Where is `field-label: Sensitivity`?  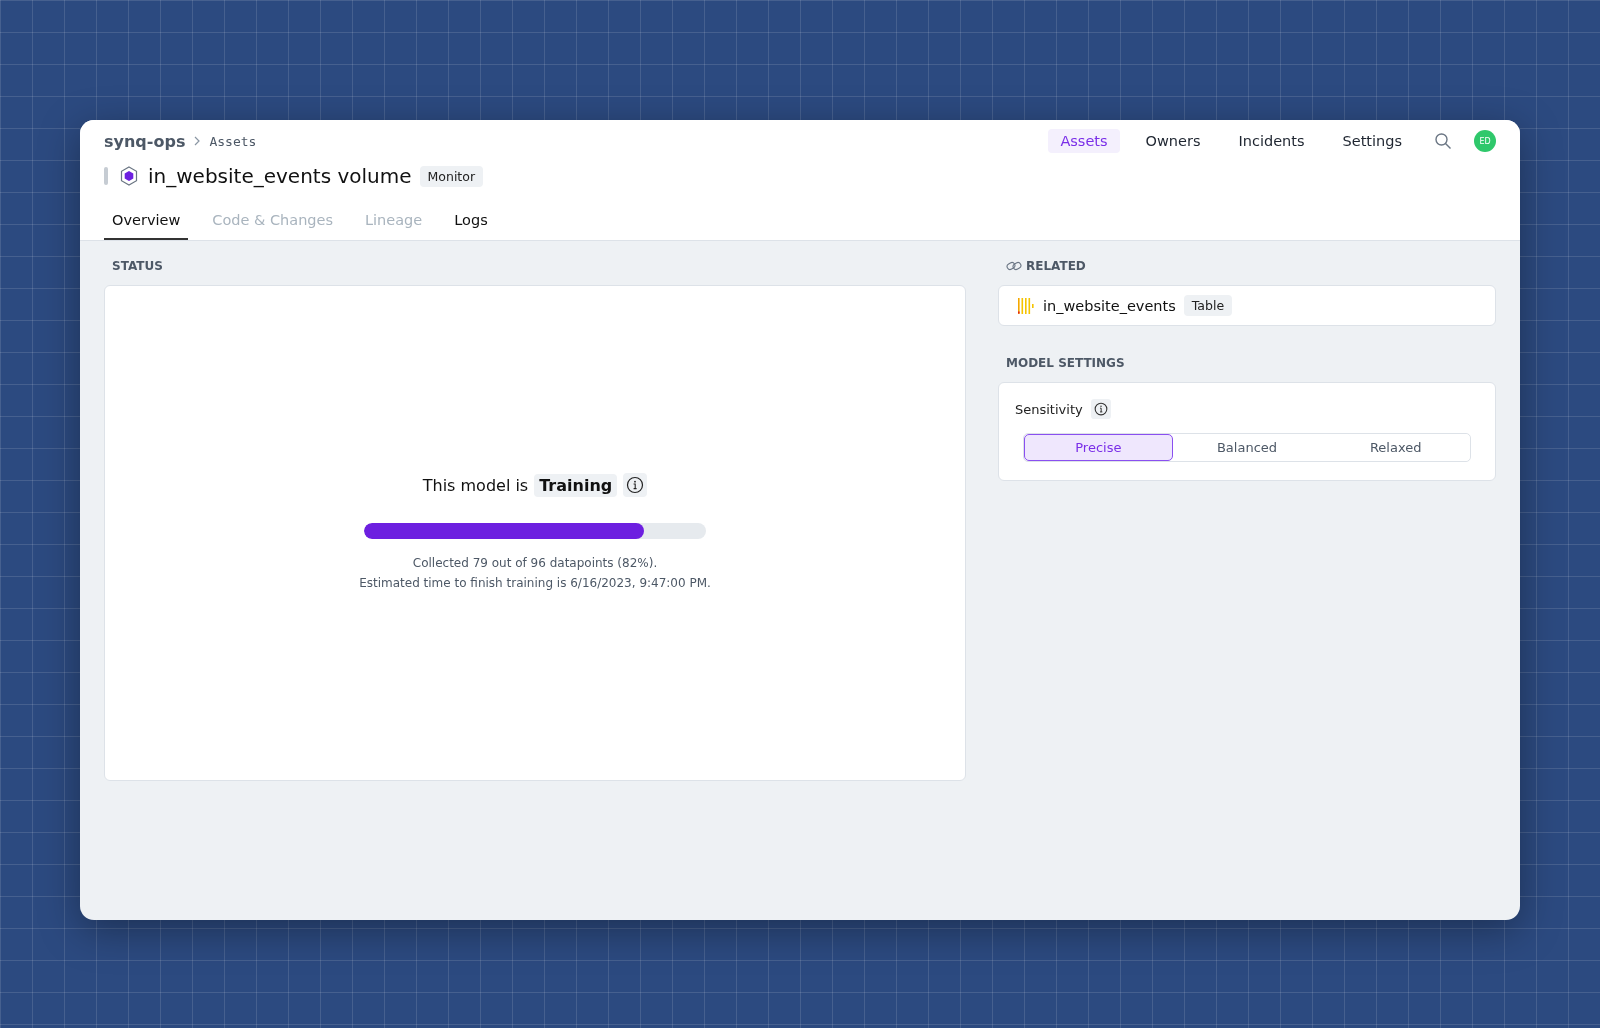 field-label: Sensitivity is located at coordinates (1049, 409).